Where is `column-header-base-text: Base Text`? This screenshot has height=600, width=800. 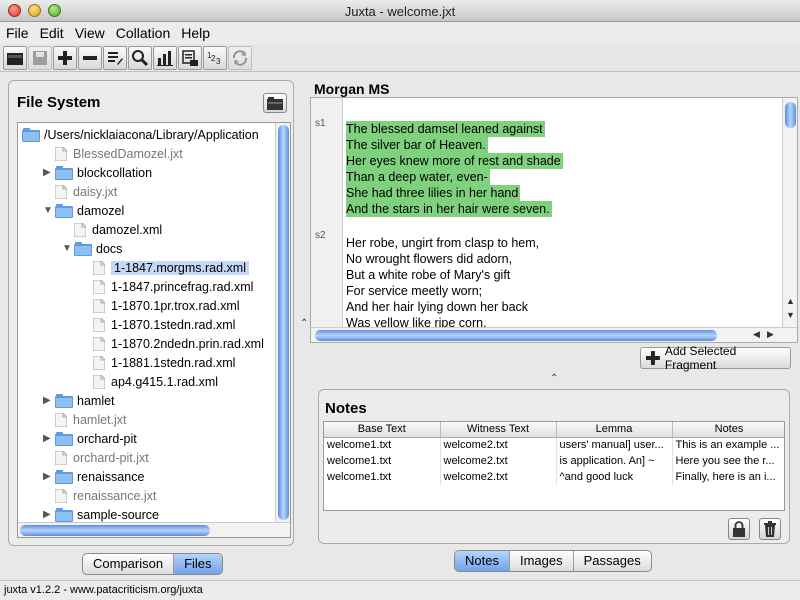
column-header-base-text: Base Text is located at coordinates (382, 430).